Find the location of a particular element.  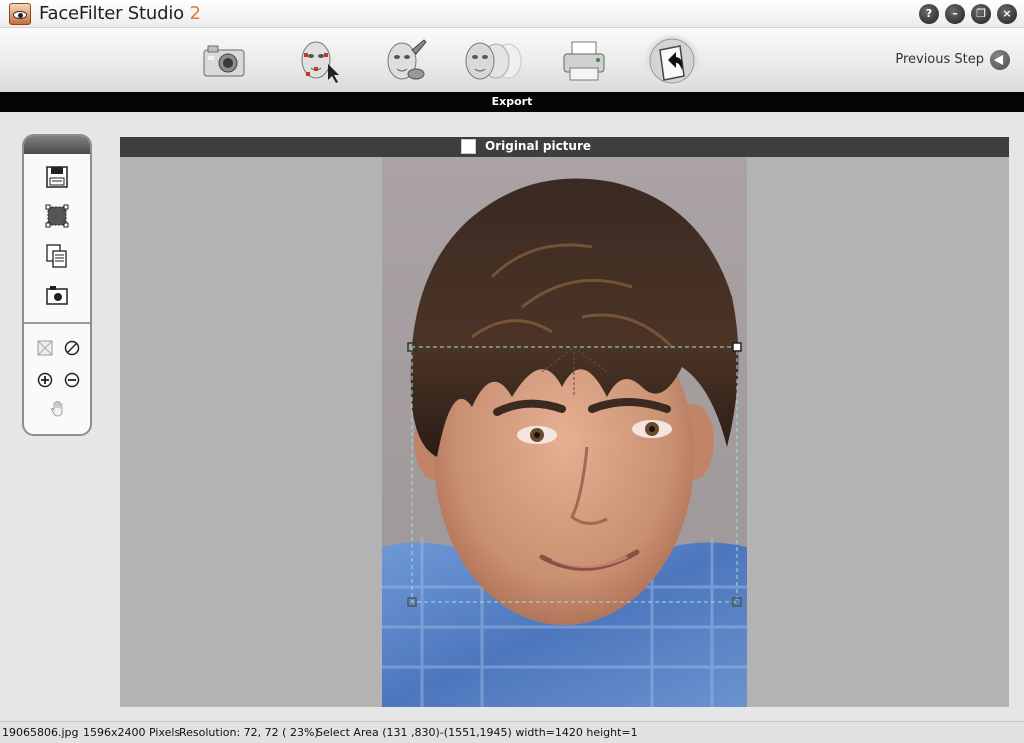

select-area-icon is located at coordinates (57, 216).